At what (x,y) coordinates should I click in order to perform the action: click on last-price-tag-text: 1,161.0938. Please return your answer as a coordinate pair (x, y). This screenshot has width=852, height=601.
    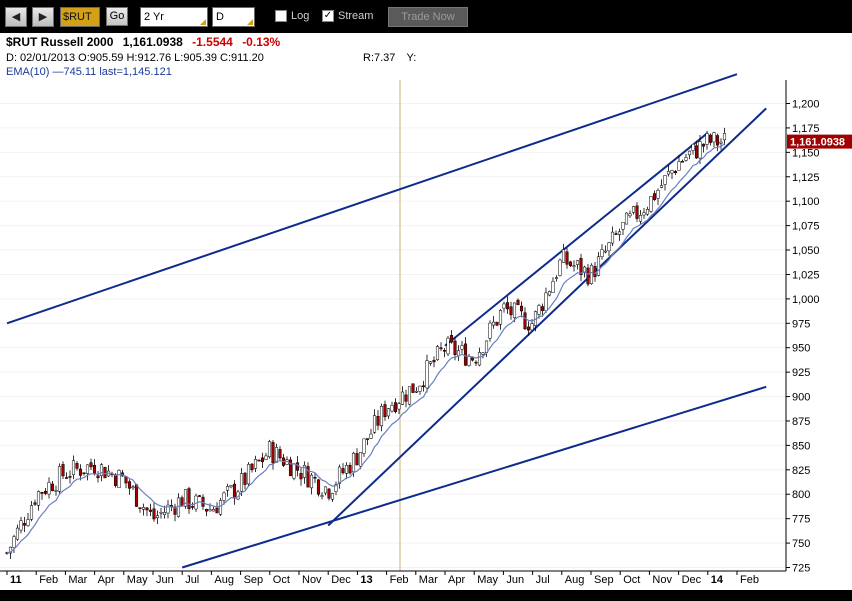
    Looking at the image, I should click on (817, 143).